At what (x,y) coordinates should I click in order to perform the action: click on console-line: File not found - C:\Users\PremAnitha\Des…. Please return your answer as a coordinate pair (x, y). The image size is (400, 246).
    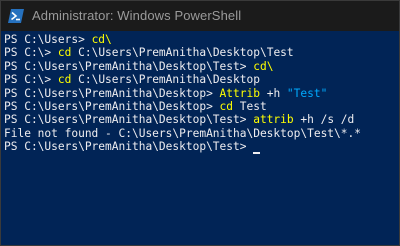
    Looking at the image, I should click on (200, 133).